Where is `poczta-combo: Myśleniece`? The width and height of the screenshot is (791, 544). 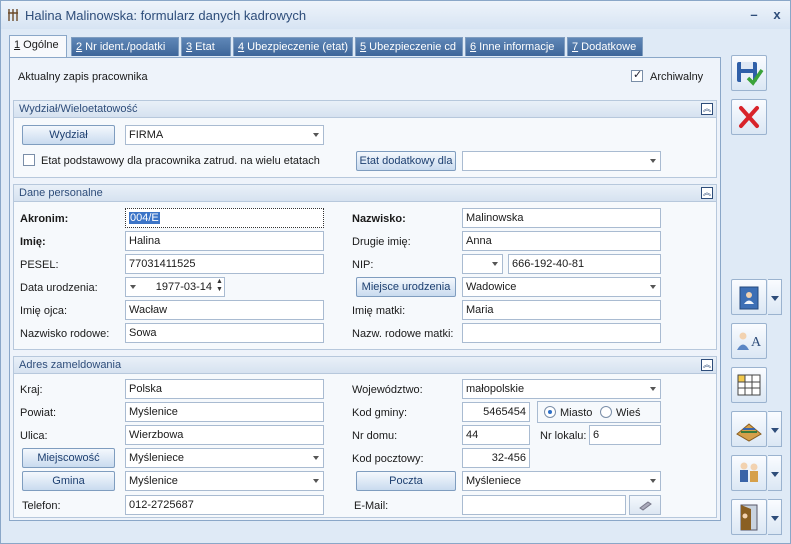 poczta-combo: Myśleniece is located at coordinates (561, 481).